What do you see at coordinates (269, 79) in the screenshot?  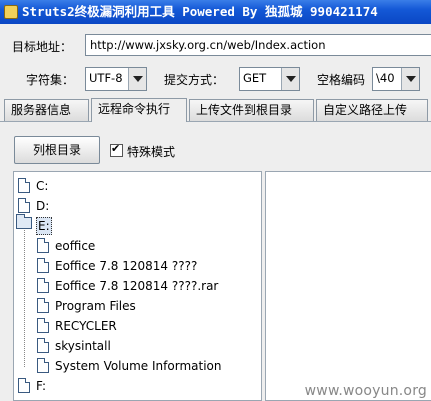 I see `method-select: GET` at bounding box center [269, 79].